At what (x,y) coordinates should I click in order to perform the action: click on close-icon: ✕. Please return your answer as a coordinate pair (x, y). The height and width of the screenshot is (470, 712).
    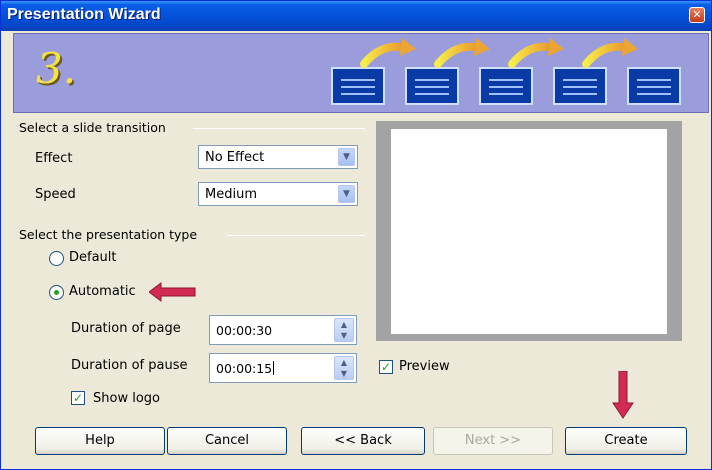
    Looking at the image, I should click on (697, 15).